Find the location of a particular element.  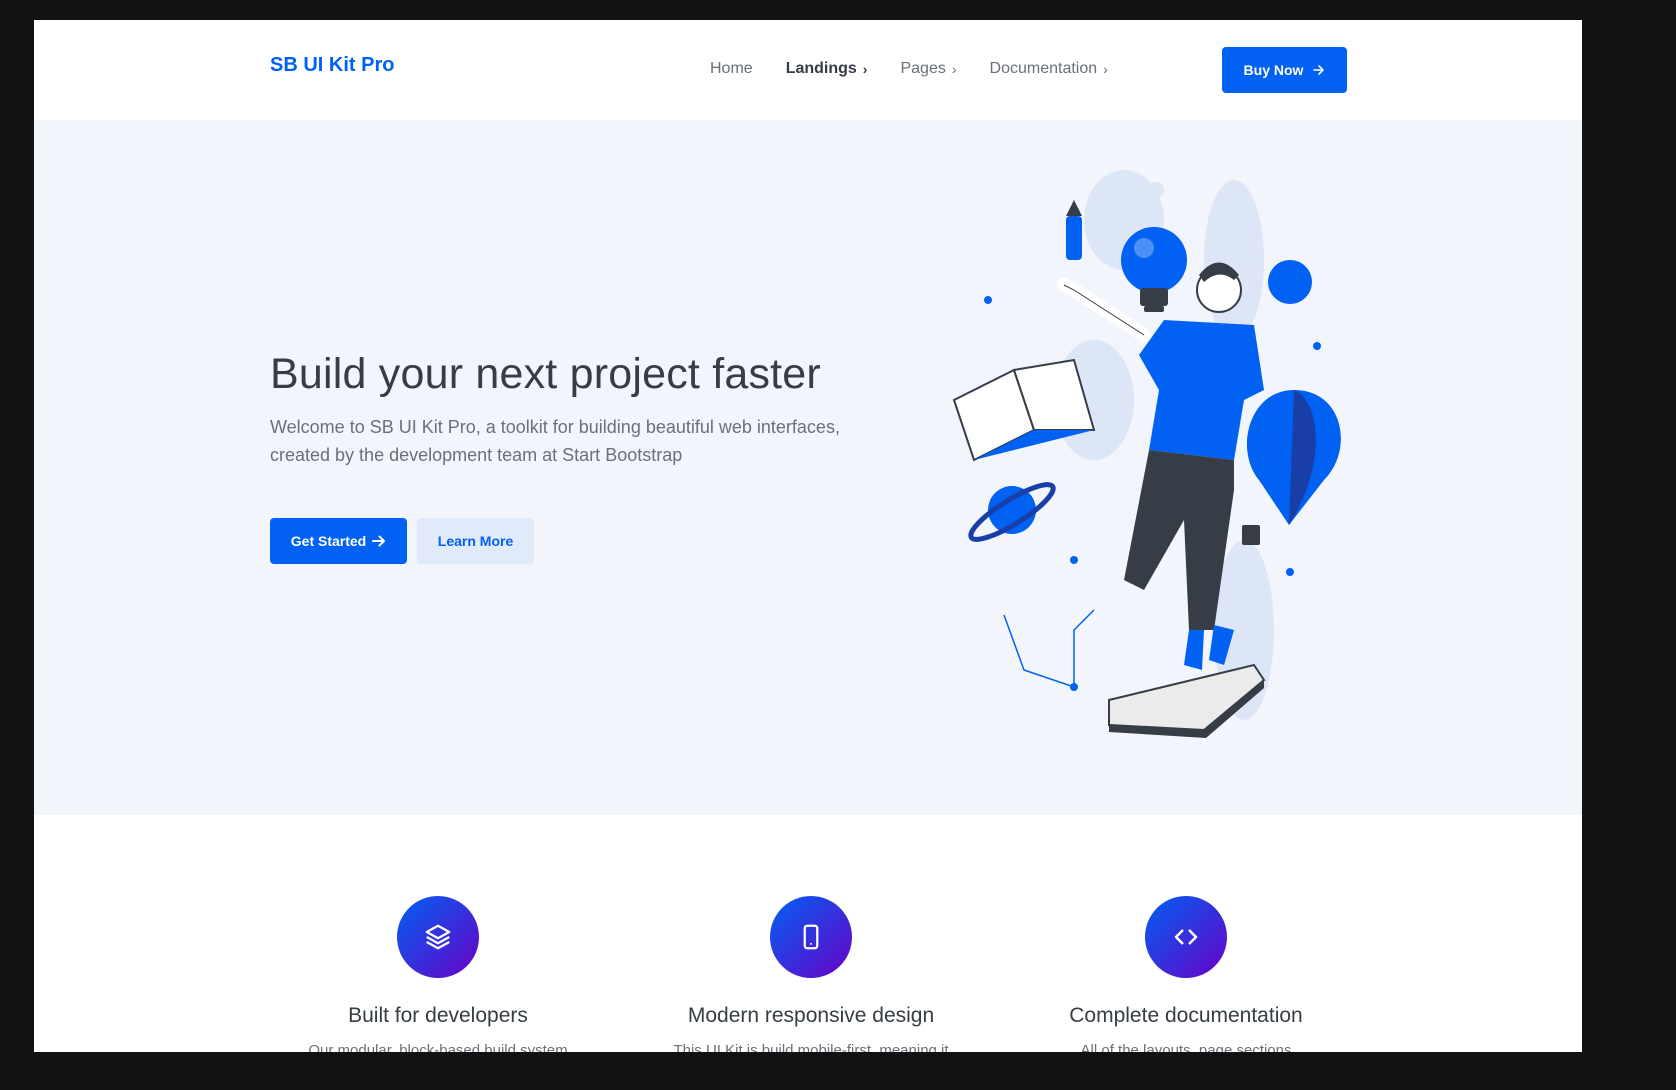

nav-link-label: Home is located at coordinates (731, 68).